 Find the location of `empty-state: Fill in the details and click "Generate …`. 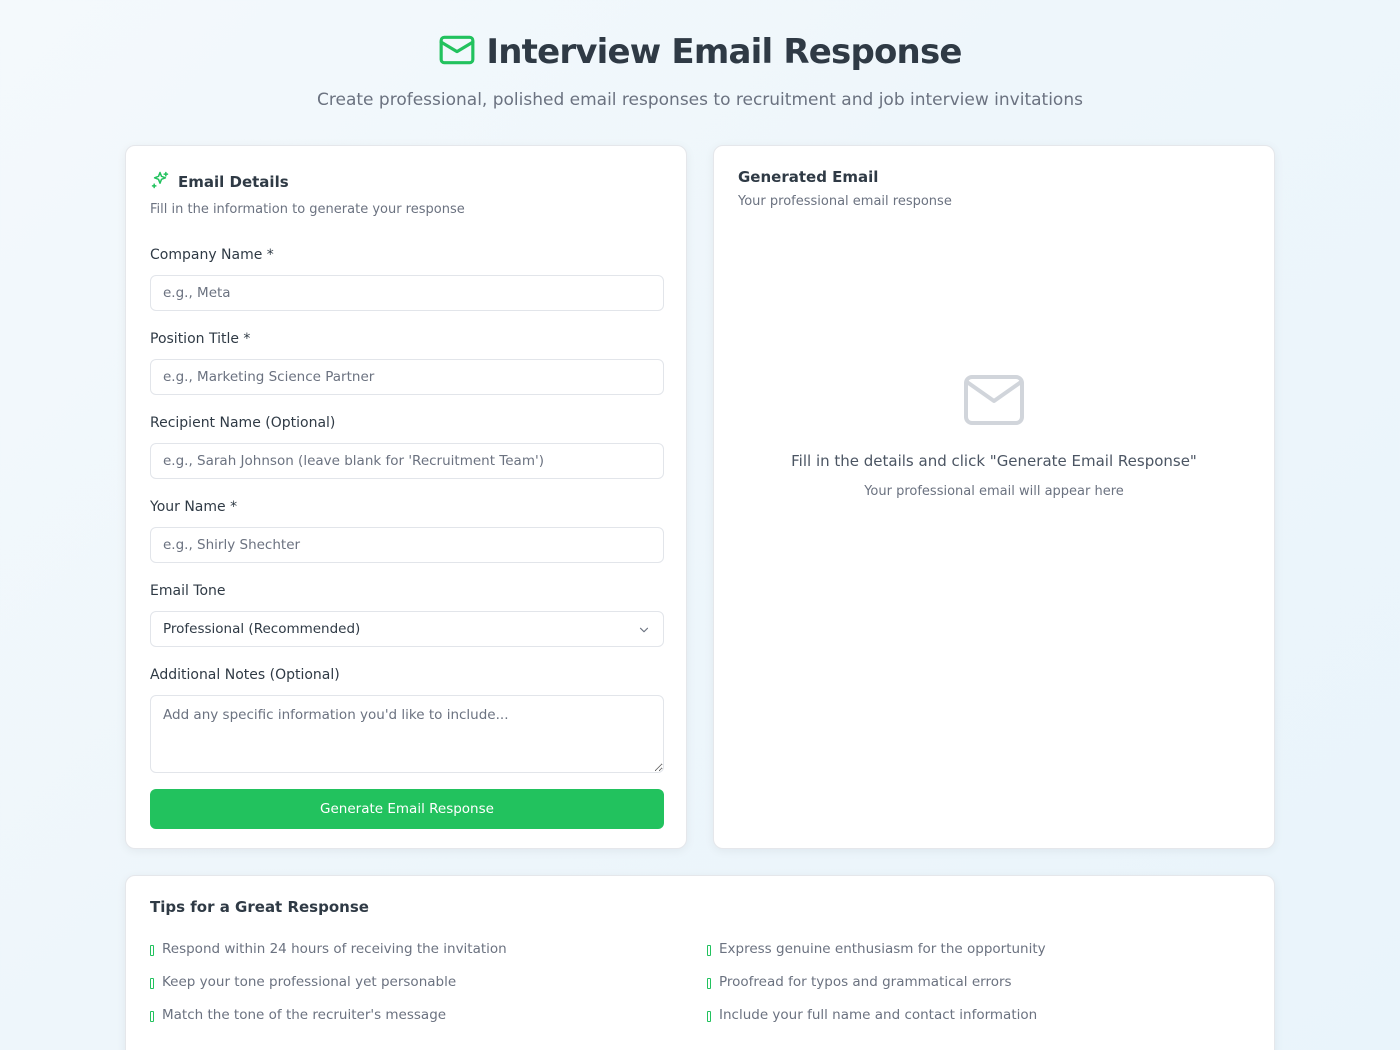

empty-state: Fill in the details and click "Generate … is located at coordinates (994, 436).